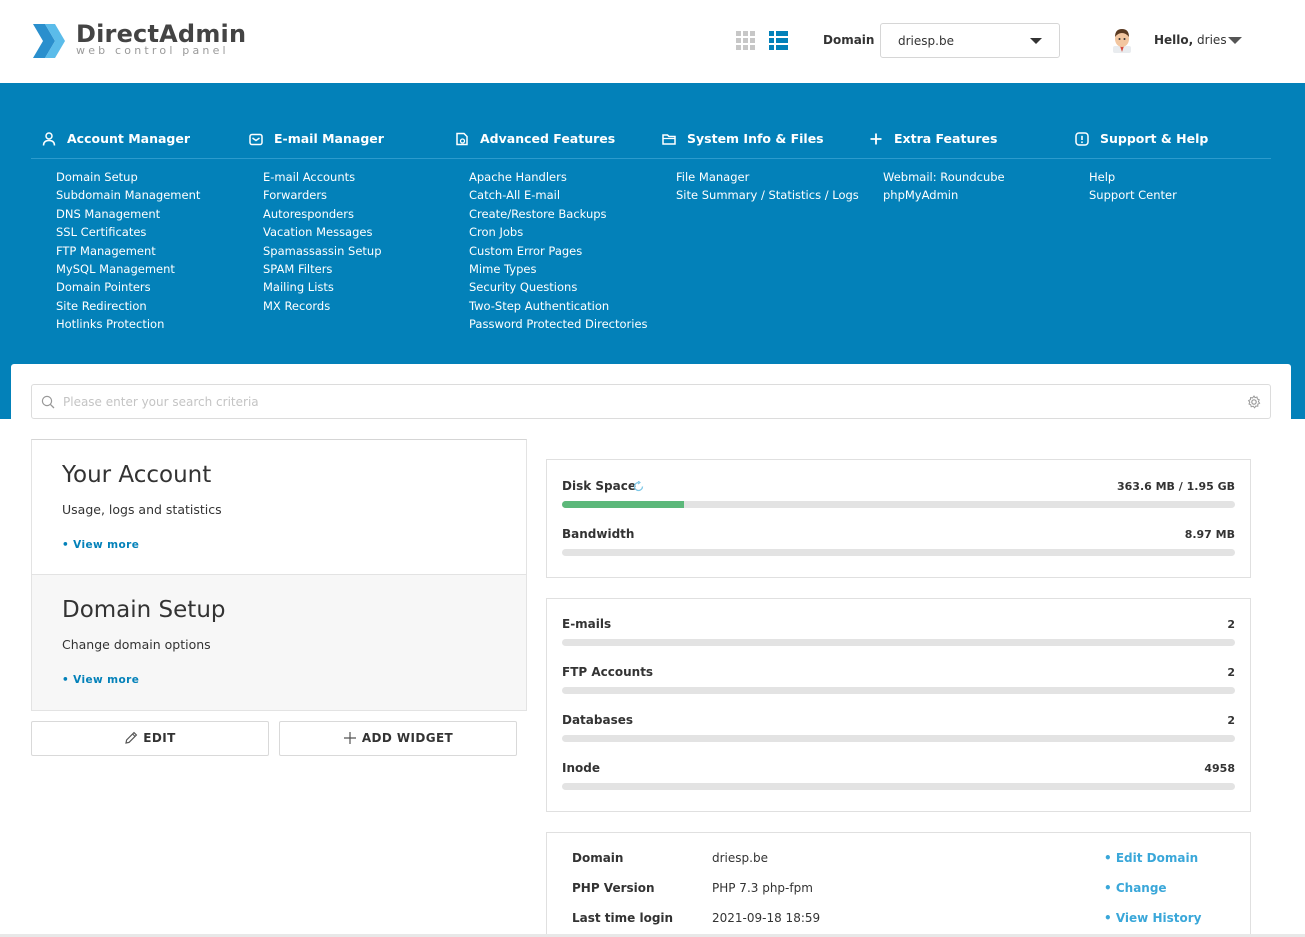 This screenshot has width=1305, height=937. I want to click on stat-label: FTP Accounts, so click(608, 672).